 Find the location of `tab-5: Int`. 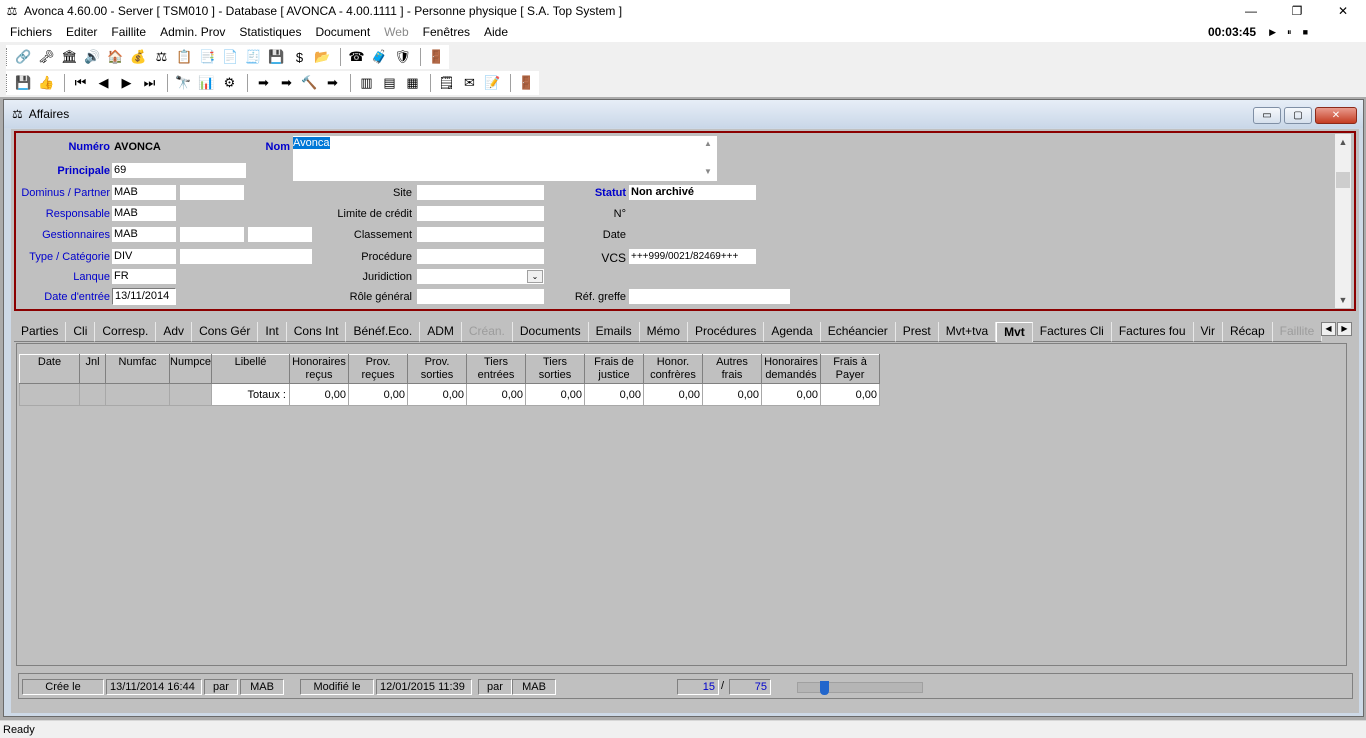

tab-5: Int is located at coordinates (272, 332).